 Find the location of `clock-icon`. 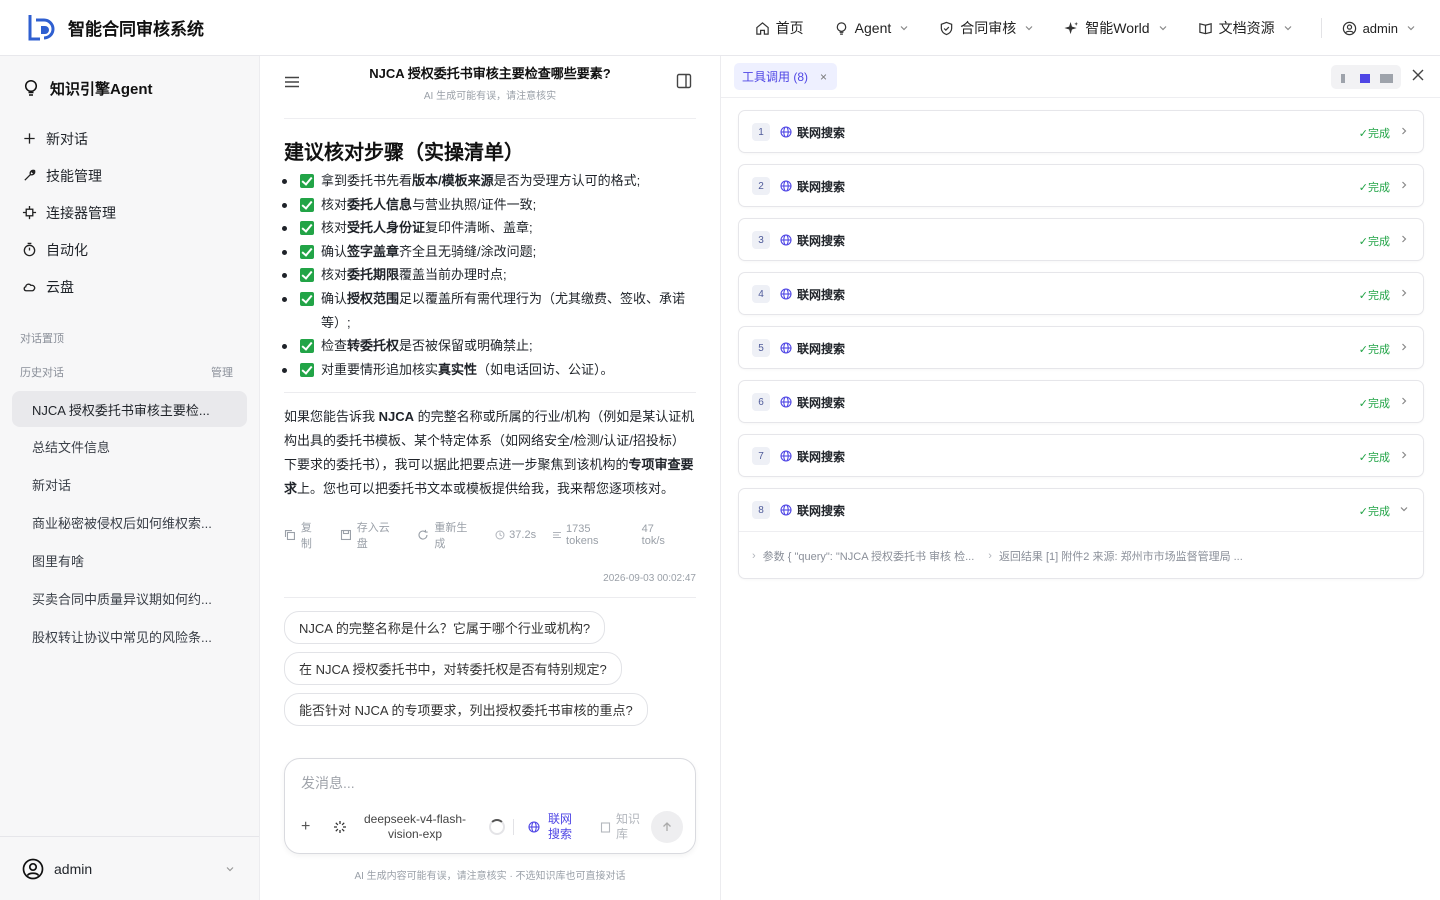

clock-icon is located at coordinates (500, 535).